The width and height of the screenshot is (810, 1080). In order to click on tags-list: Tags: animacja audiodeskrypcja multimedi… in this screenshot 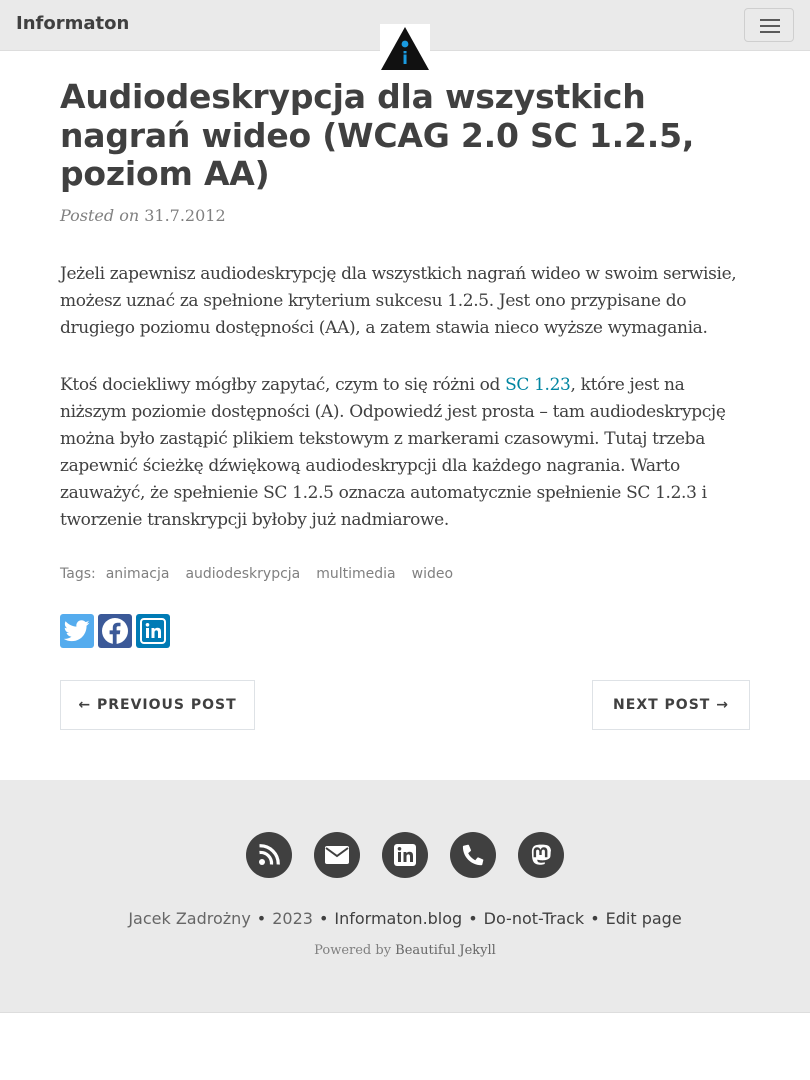, I will do `click(405, 574)`.